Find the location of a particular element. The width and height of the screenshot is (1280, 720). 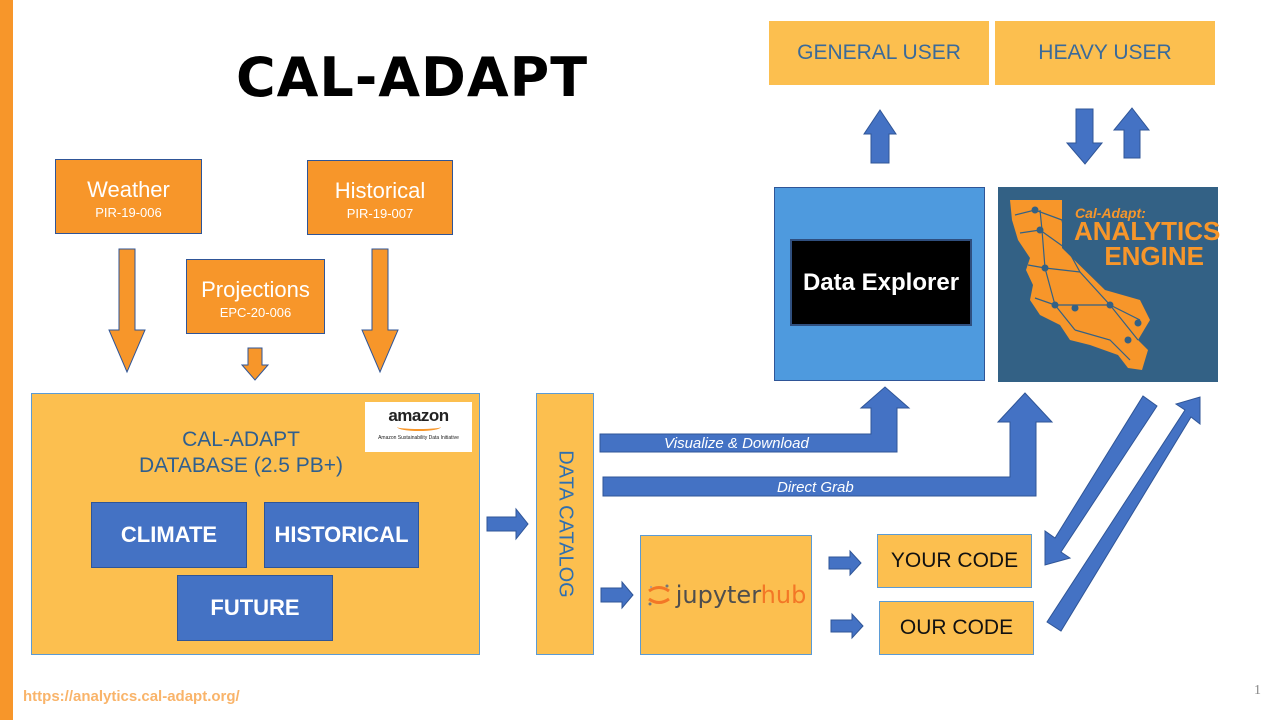

category-future: FUTURE is located at coordinates (255, 608).